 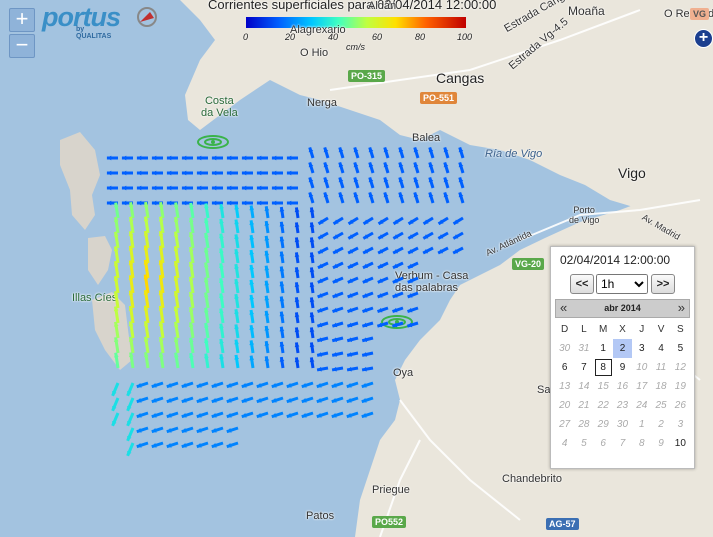 I want to click on calendar-day: 27, so click(x=564, y=424).